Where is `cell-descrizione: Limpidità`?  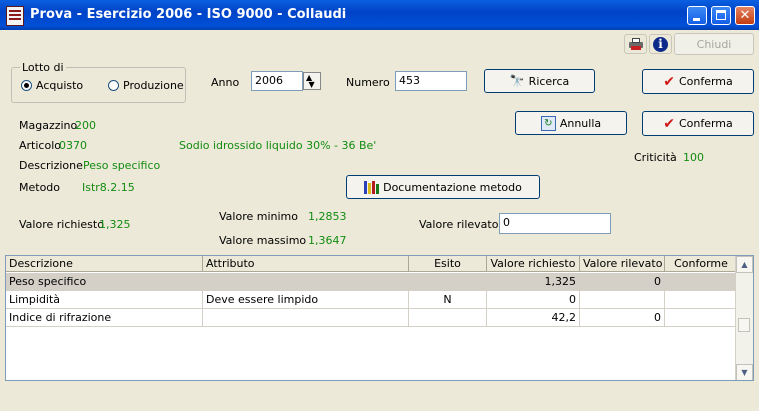
cell-descrizione: Limpidità is located at coordinates (104, 300).